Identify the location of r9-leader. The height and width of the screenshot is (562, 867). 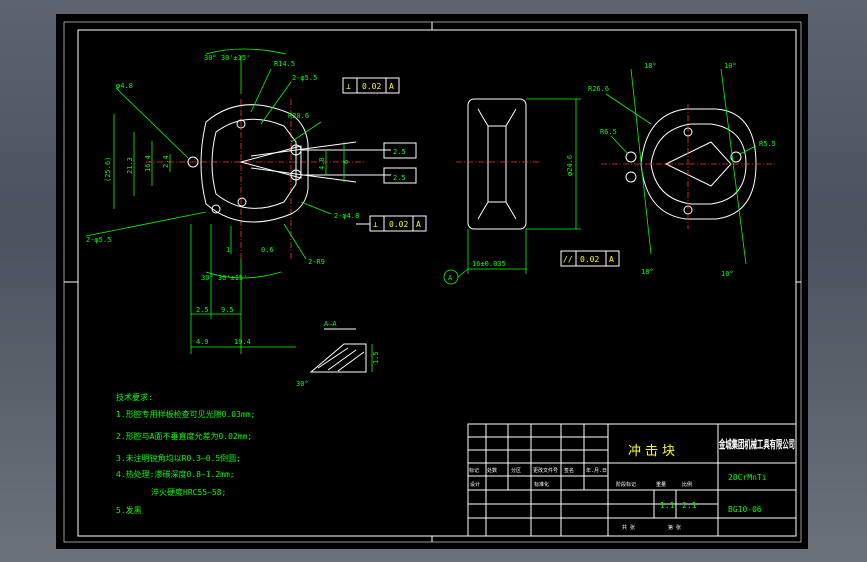
(295, 241).